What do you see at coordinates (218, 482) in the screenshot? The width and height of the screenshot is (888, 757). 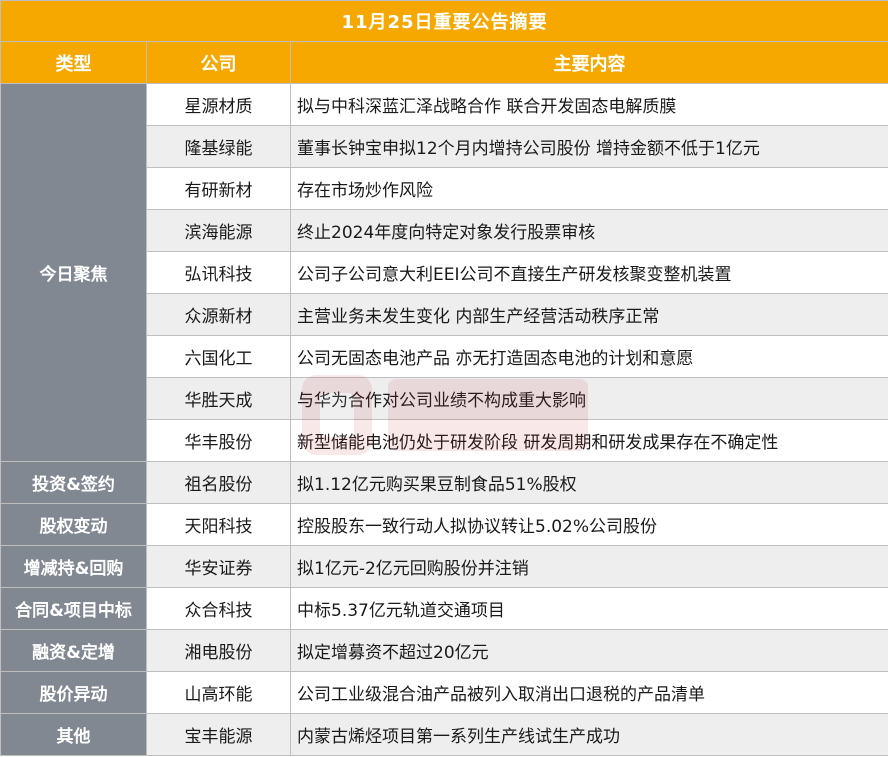 I see `company-cell: 祖名股份` at bounding box center [218, 482].